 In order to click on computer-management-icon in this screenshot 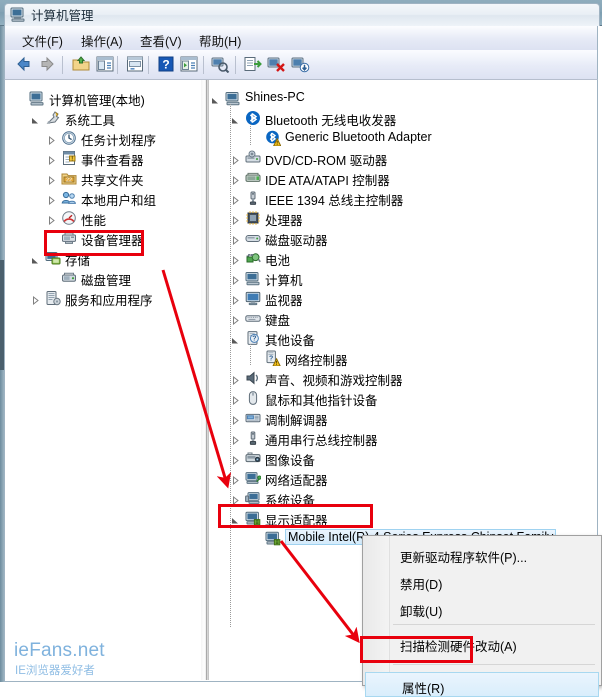, I will do `click(37, 98)`.